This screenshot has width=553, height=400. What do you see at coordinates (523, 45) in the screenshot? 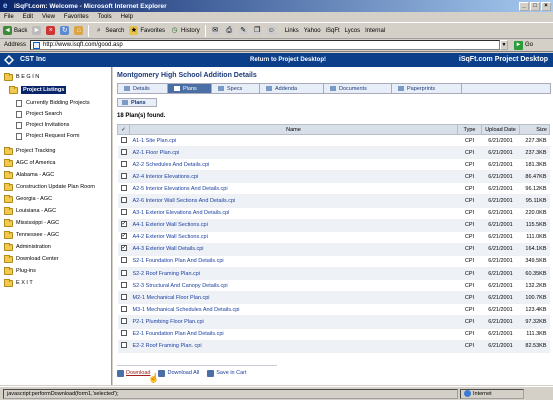
I see `go-button: ► Go` at bounding box center [523, 45].